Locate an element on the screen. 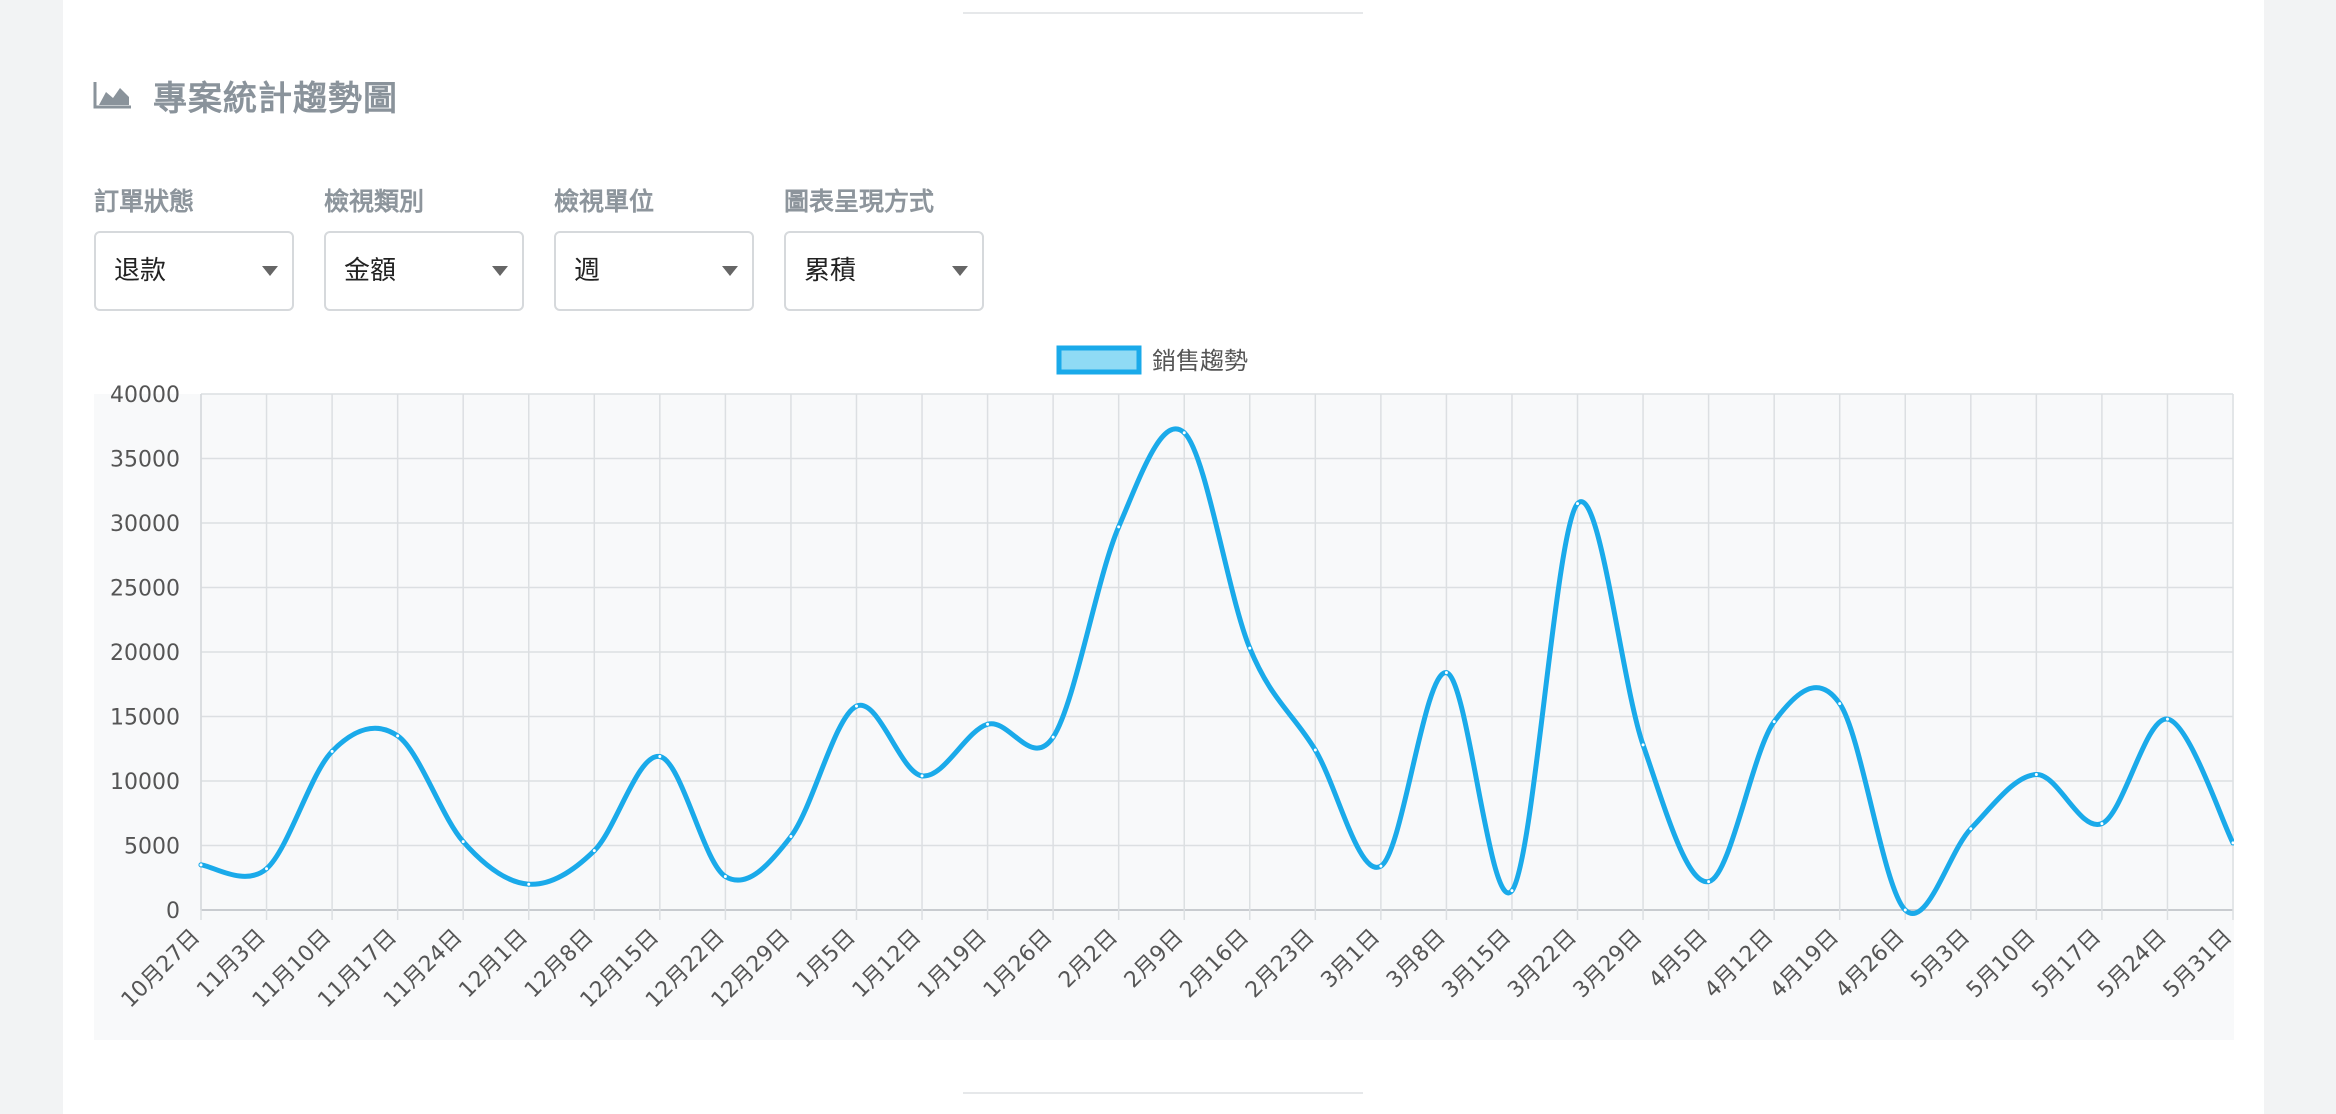  bottom-divider is located at coordinates (1163, 1093).